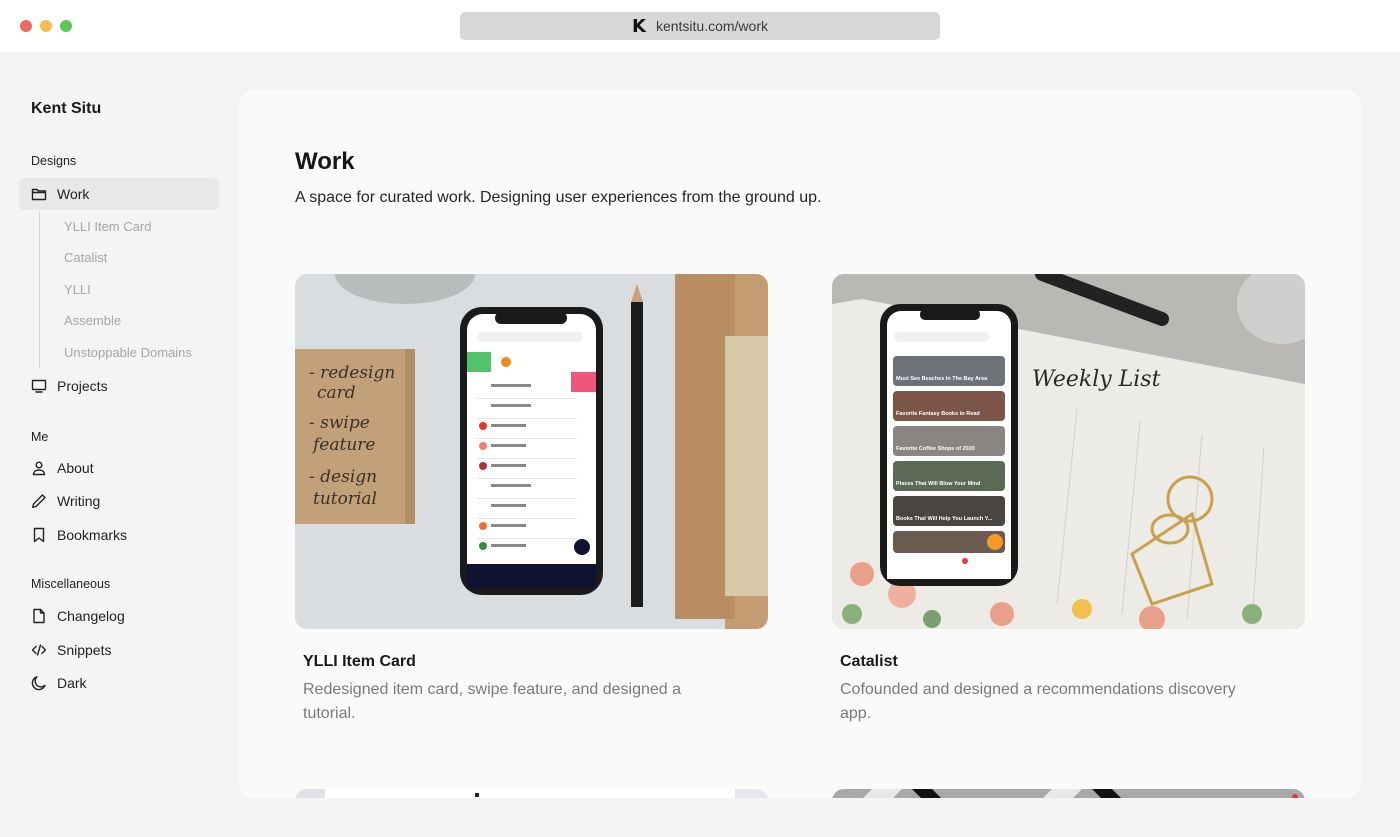  I want to click on sidebar-subitem-ylli: YLLI, so click(77, 289).